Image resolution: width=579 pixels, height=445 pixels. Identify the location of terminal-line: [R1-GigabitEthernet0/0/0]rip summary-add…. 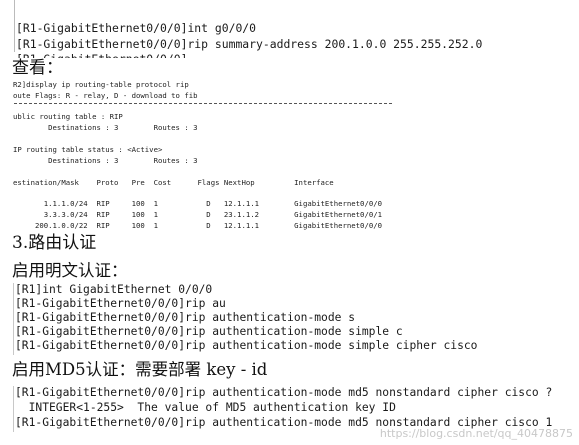
(249, 44).